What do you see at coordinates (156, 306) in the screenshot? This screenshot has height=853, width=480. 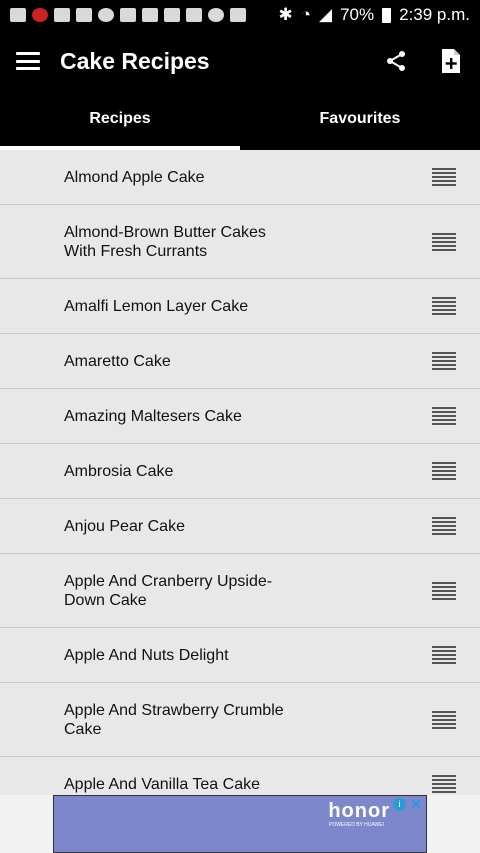 I see `recipe-title: Amalfi Lemon Layer Cake` at bounding box center [156, 306].